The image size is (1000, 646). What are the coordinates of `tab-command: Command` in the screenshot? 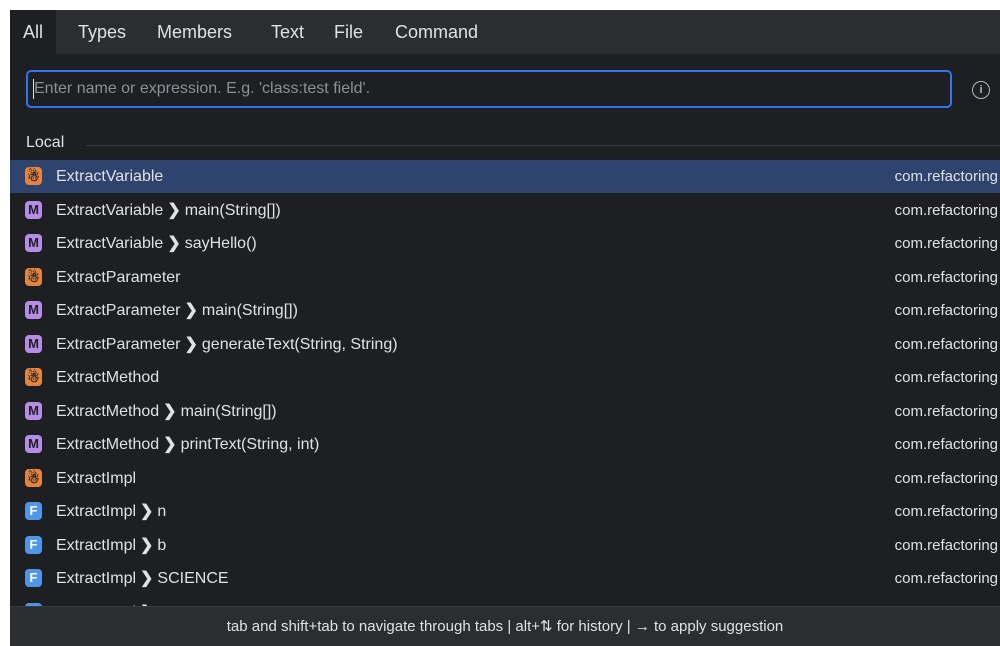 It's located at (436, 32).